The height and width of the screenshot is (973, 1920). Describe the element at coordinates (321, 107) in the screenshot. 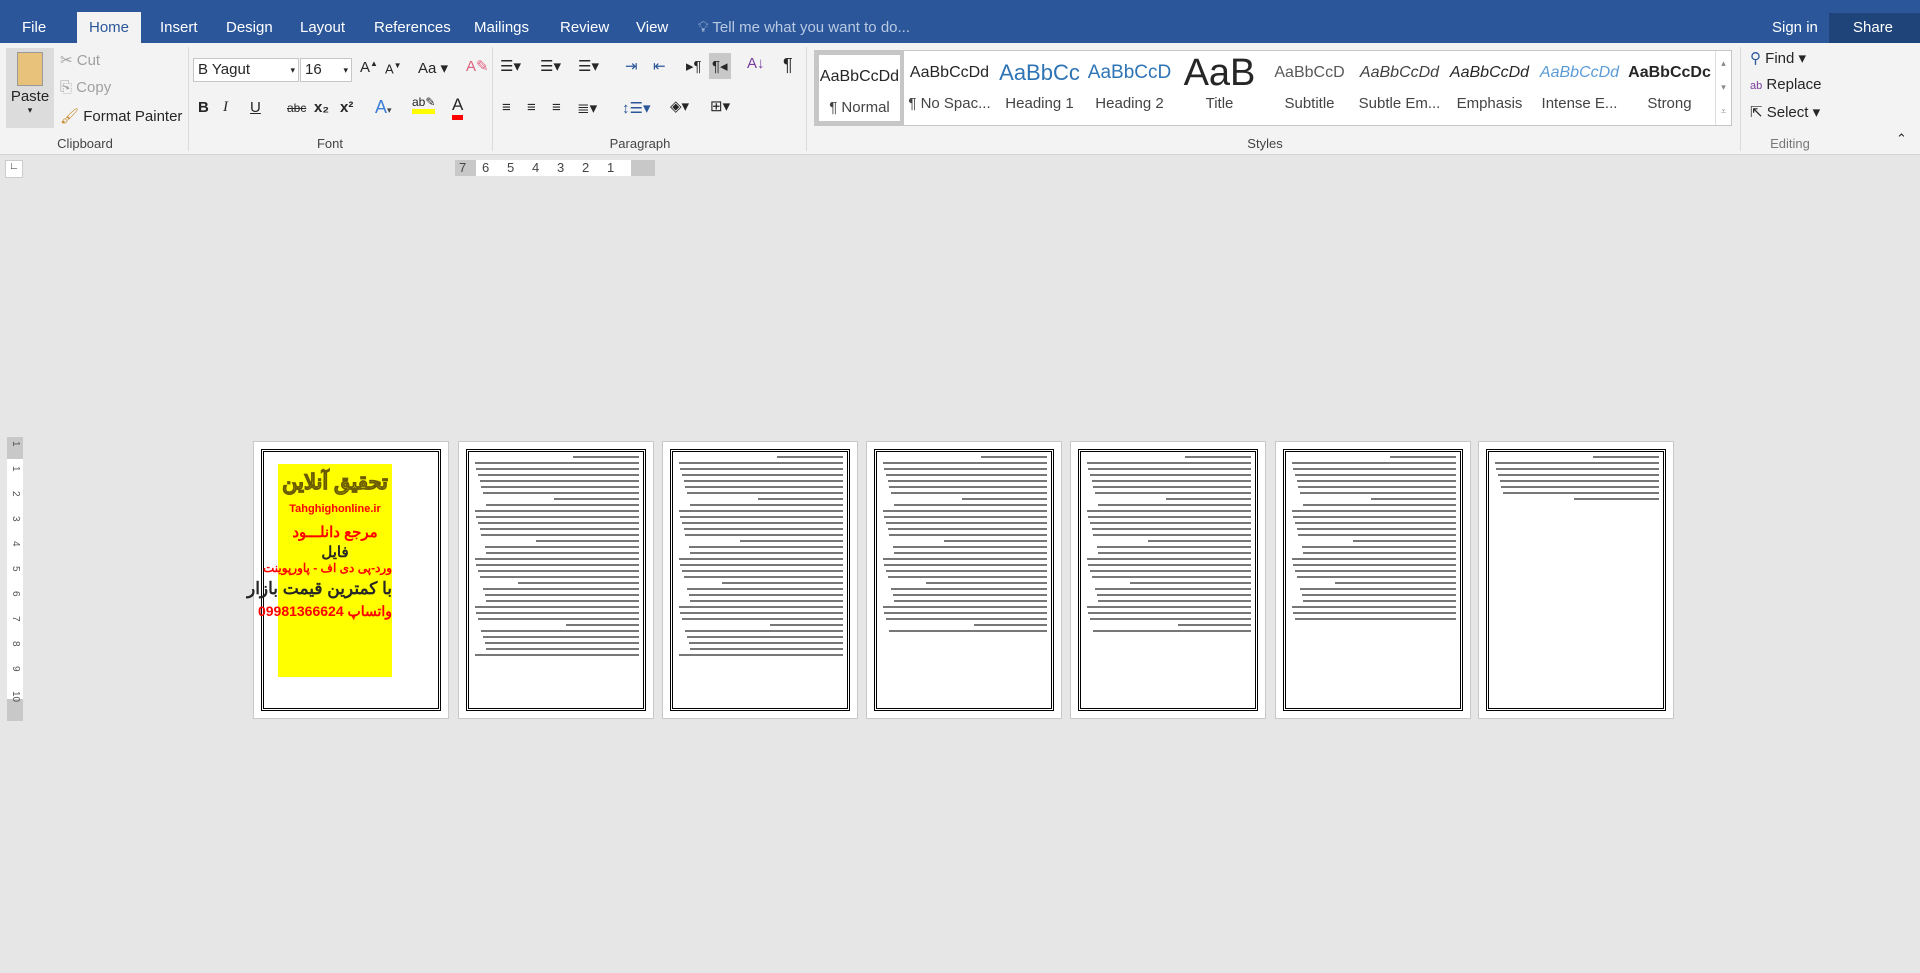

I see `subscript-button: x₂` at that location.